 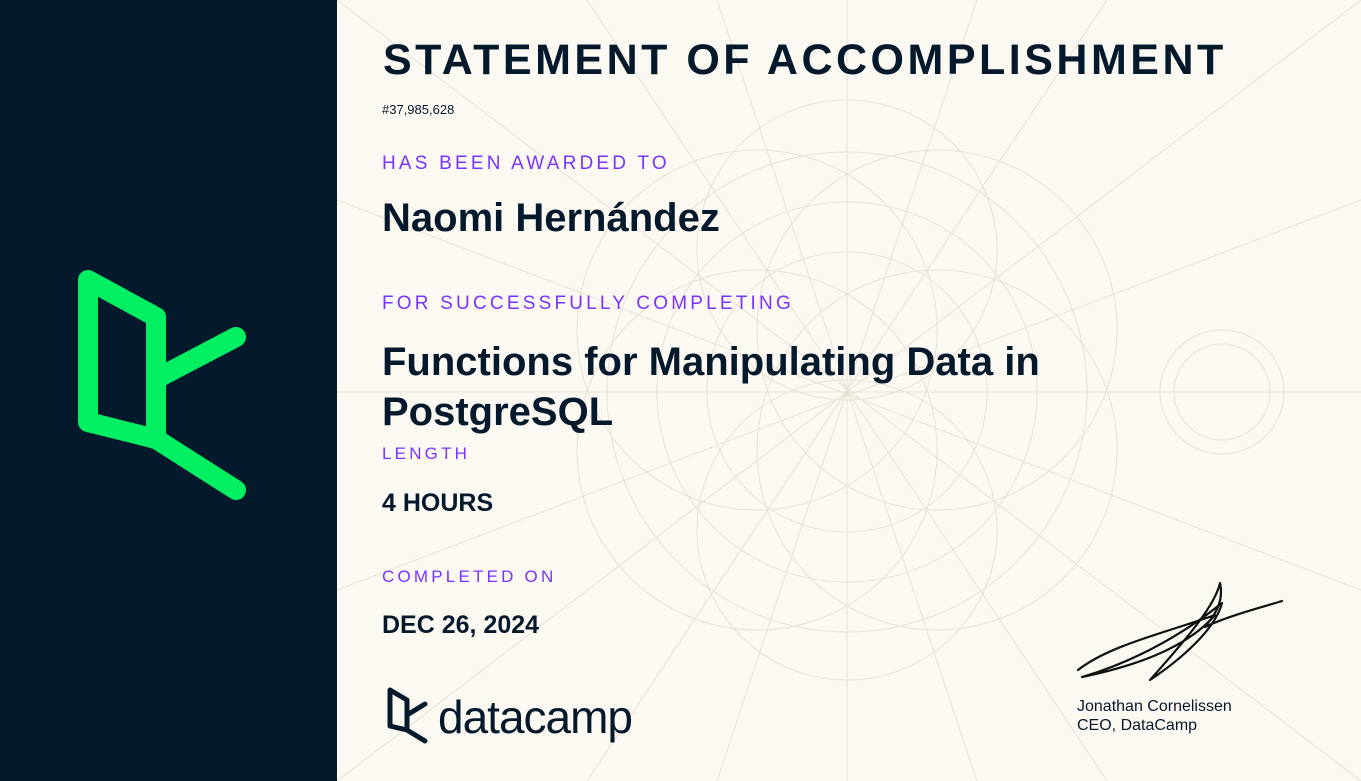 What do you see at coordinates (461, 625) in the screenshot?
I see `completed-date: DEC 26, 2024` at bounding box center [461, 625].